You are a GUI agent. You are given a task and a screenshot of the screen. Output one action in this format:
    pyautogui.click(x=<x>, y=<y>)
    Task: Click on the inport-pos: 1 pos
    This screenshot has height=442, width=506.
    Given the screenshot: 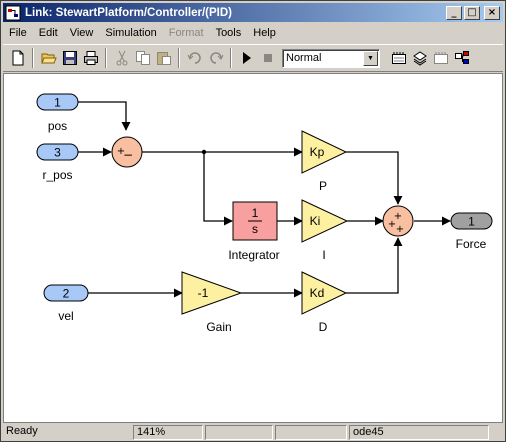 What is the action you would take?
    pyautogui.click(x=57, y=113)
    